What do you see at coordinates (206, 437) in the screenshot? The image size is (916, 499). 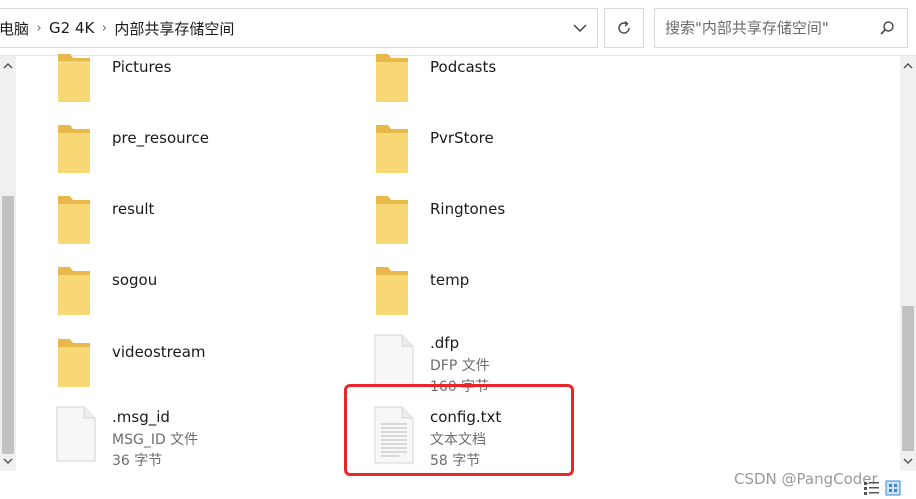 I see `file-item: .msg_id MSG_ID 文件 36 字节` at bounding box center [206, 437].